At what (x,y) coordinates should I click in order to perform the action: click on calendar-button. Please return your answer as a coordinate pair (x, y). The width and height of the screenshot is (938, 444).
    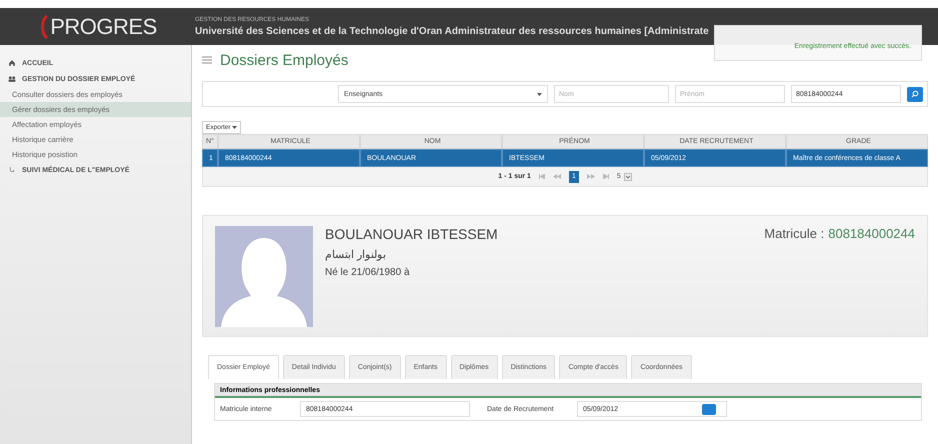
    Looking at the image, I should click on (709, 409).